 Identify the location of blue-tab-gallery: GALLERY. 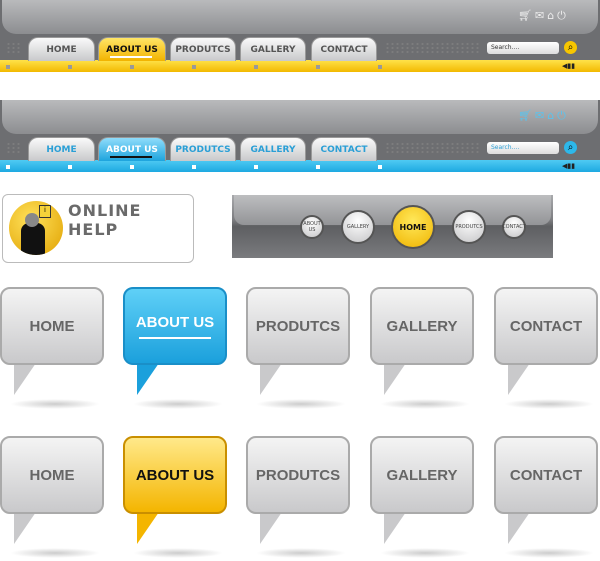
(273, 149).